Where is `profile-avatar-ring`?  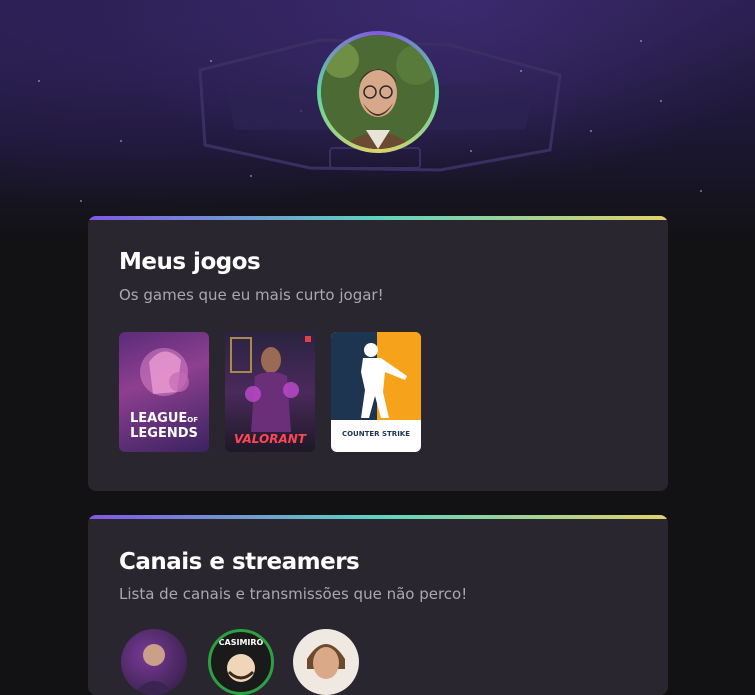 profile-avatar-ring is located at coordinates (378, 92).